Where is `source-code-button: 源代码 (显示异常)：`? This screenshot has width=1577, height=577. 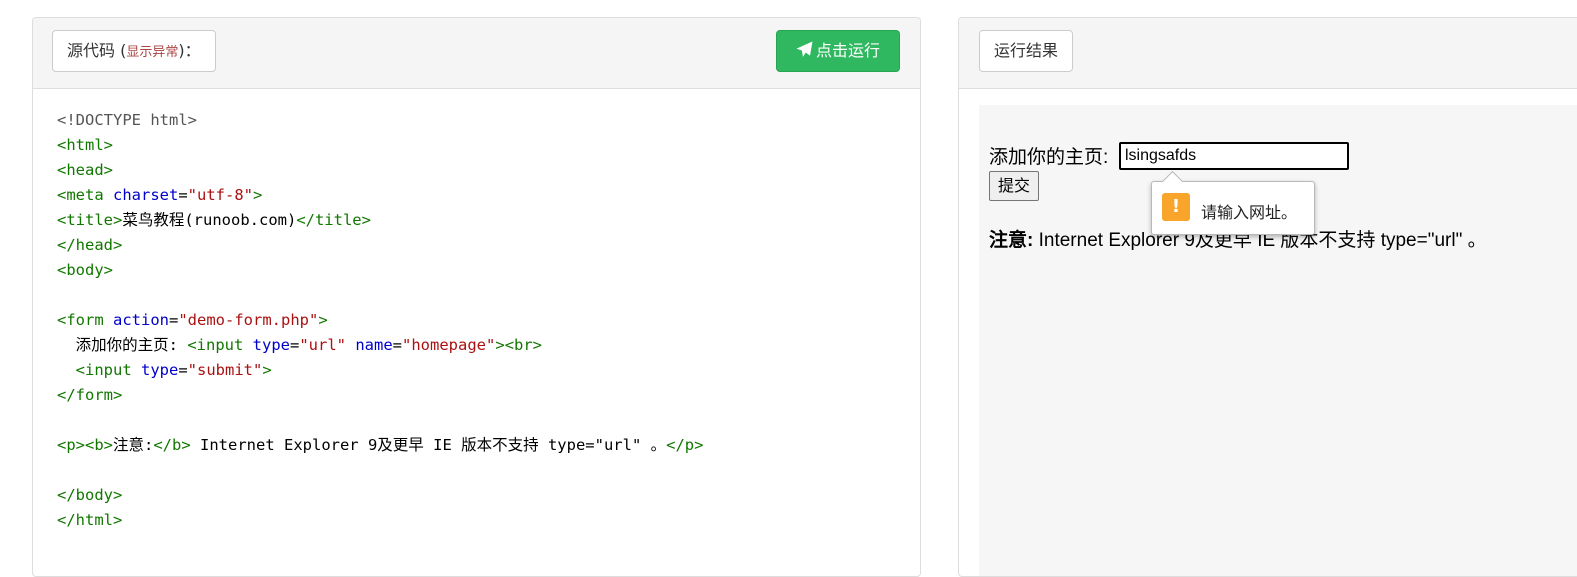
source-code-button: 源代码 (显示异常)： is located at coordinates (134, 51).